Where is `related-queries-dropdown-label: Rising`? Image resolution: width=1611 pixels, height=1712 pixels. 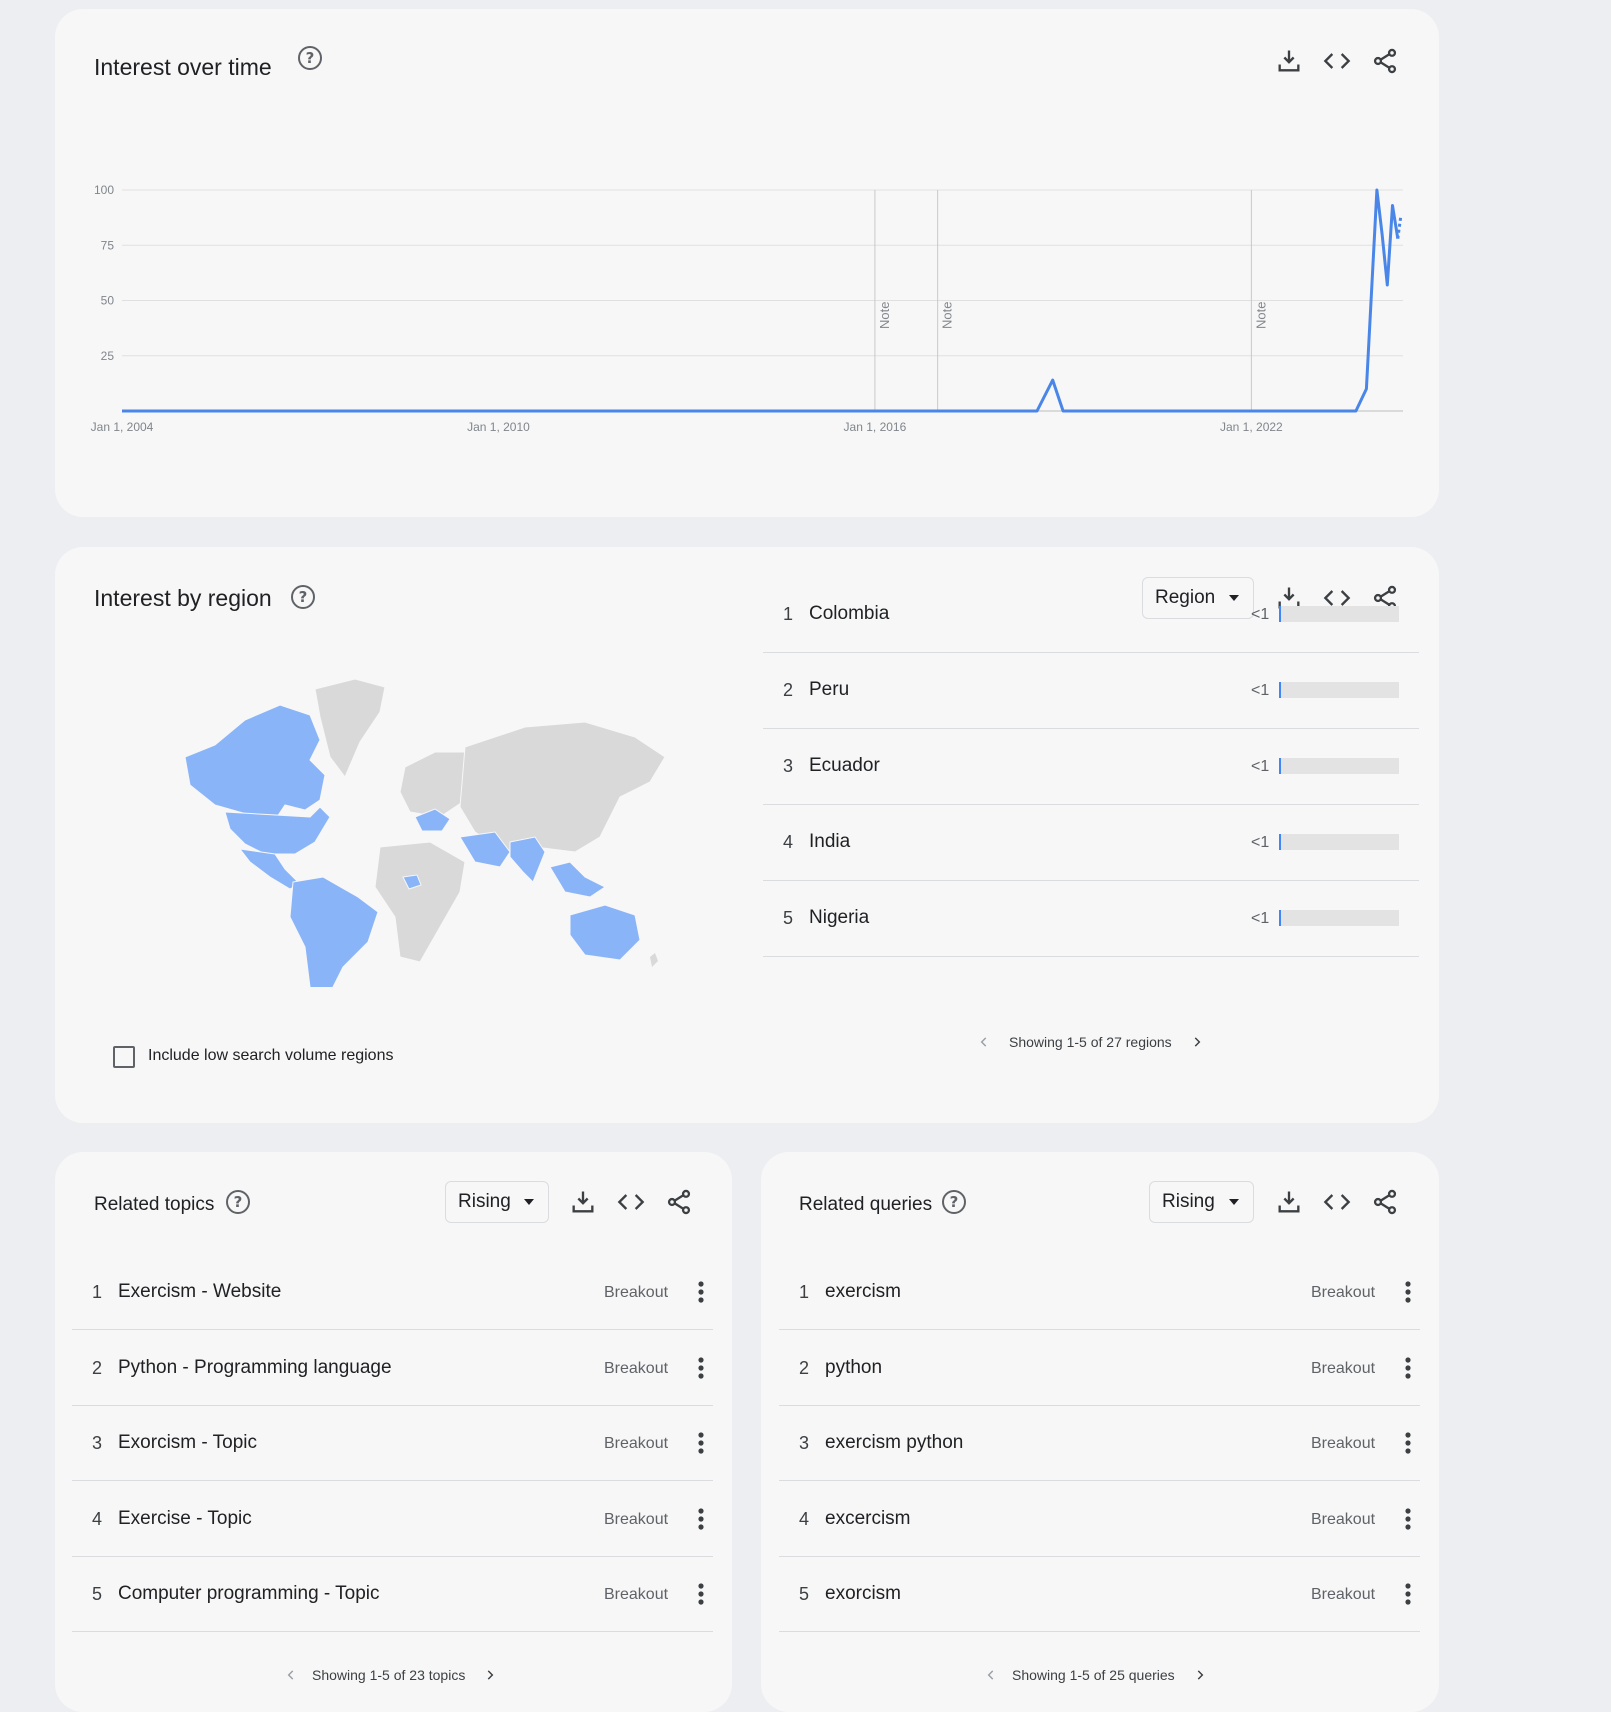
related-queries-dropdown-label: Rising is located at coordinates (1188, 1201).